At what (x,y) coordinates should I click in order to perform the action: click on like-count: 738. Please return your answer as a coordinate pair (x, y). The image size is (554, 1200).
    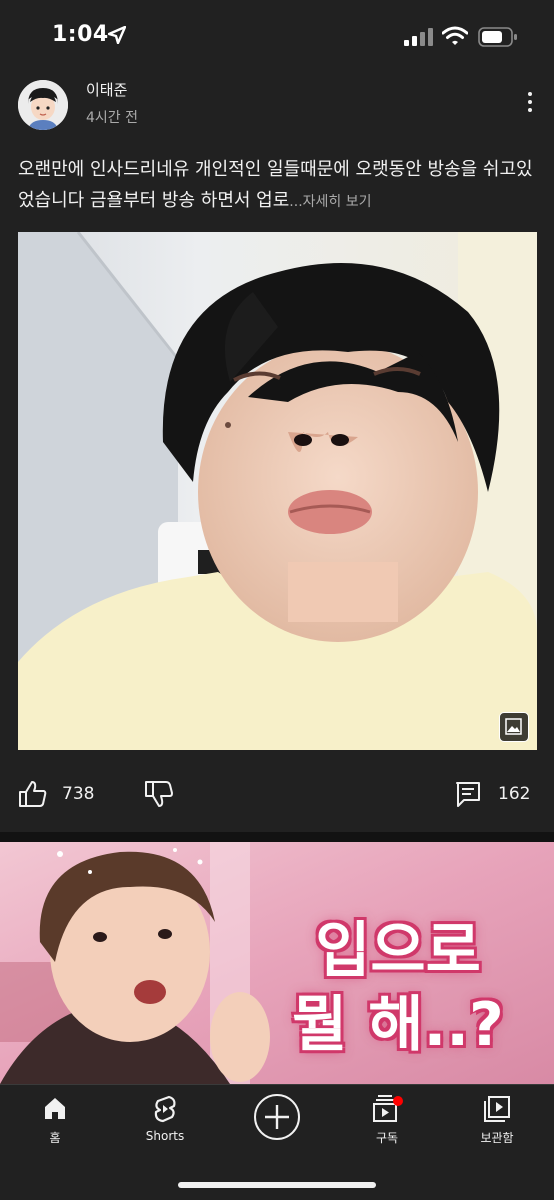
    Looking at the image, I should click on (78, 794).